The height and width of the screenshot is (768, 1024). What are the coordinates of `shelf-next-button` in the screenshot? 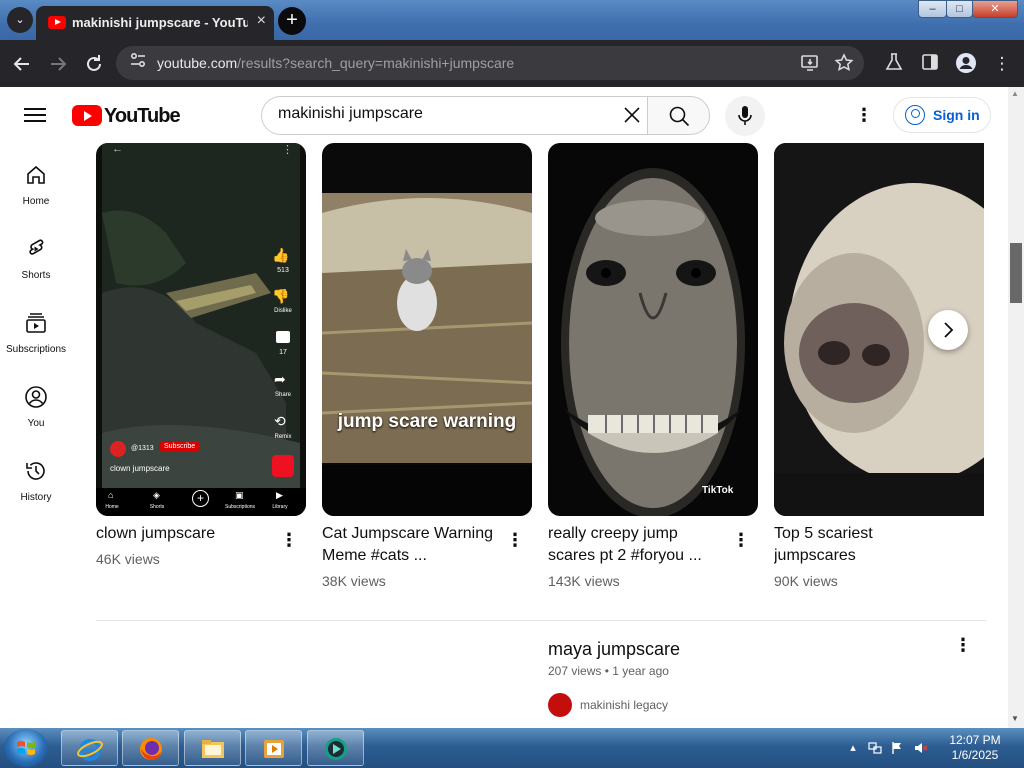 It's located at (948, 330).